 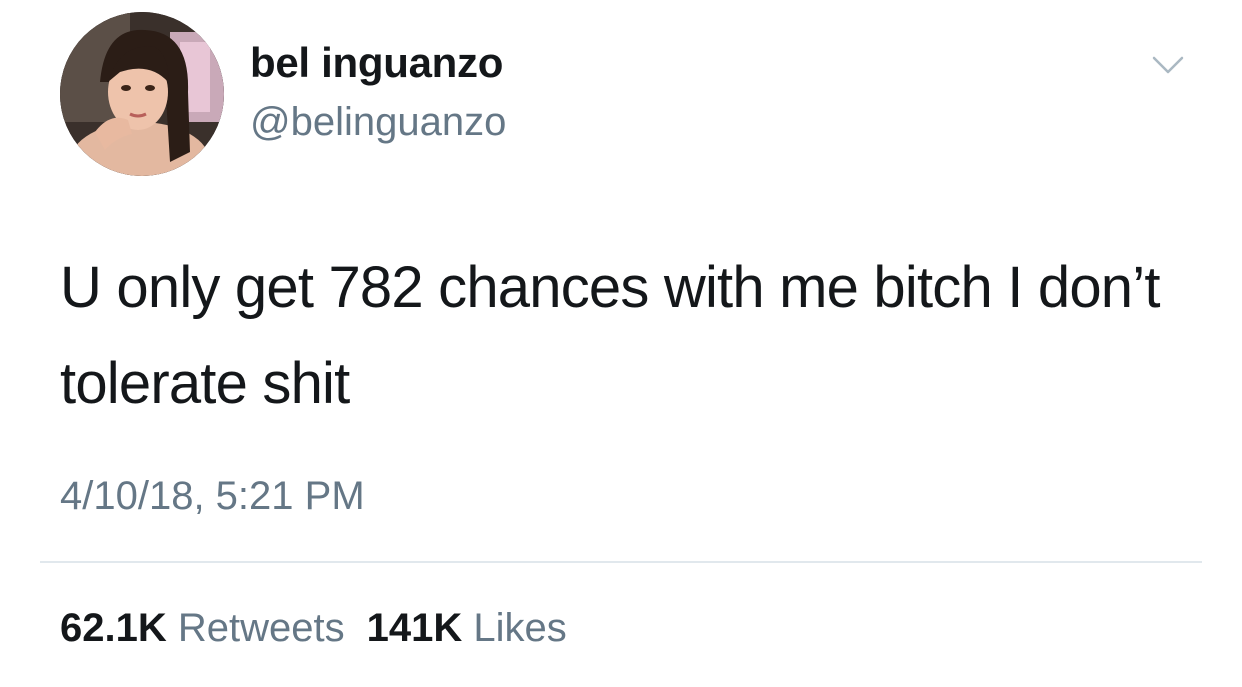 I want to click on author-handle: @belinguanzo, so click(x=378, y=122).